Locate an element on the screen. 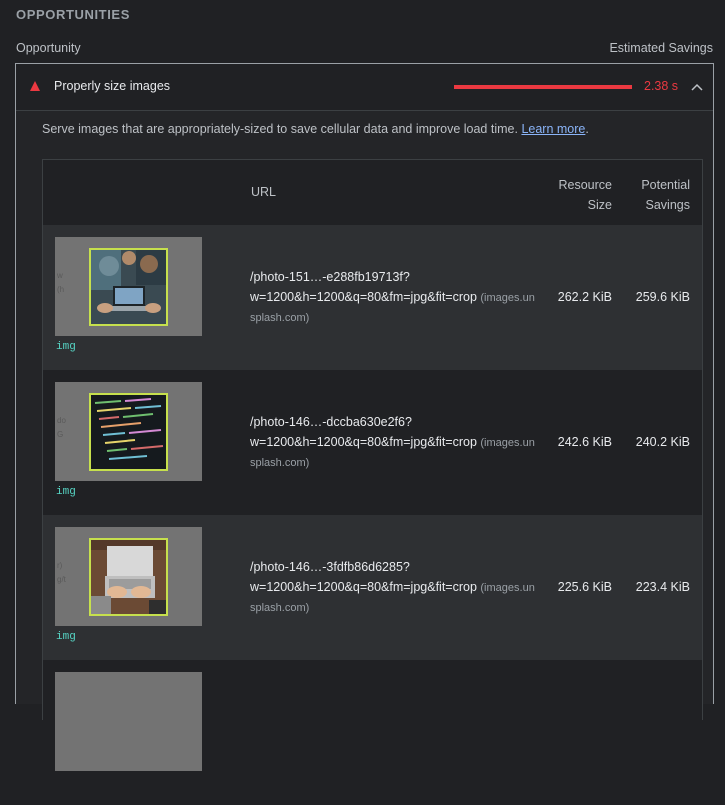 Image resolution: width=725 pixels, height=805 pixels. element-screenshot is located at coordinates (128, 721).